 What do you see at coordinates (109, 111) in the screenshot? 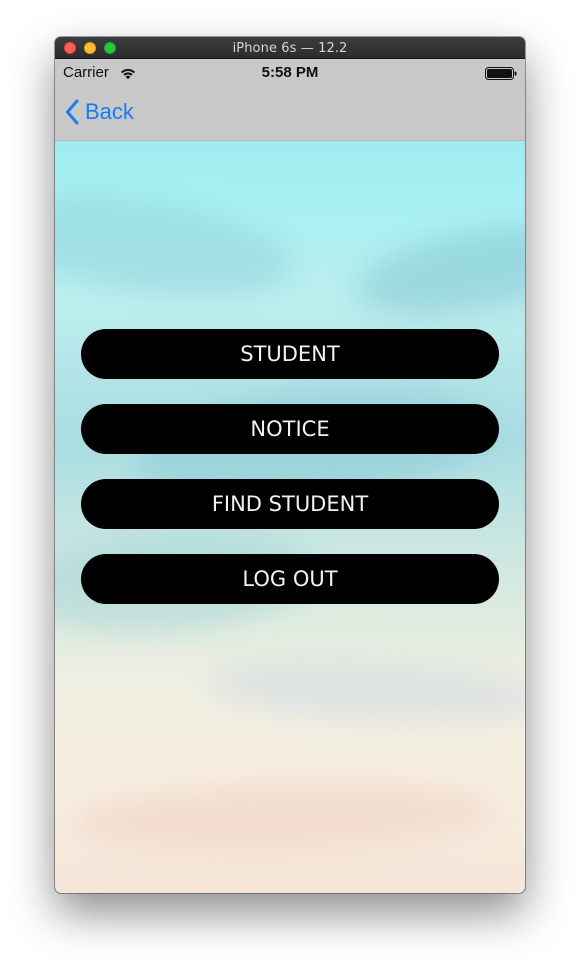
I see `back-label: Back` at bounding box center [109, 111].